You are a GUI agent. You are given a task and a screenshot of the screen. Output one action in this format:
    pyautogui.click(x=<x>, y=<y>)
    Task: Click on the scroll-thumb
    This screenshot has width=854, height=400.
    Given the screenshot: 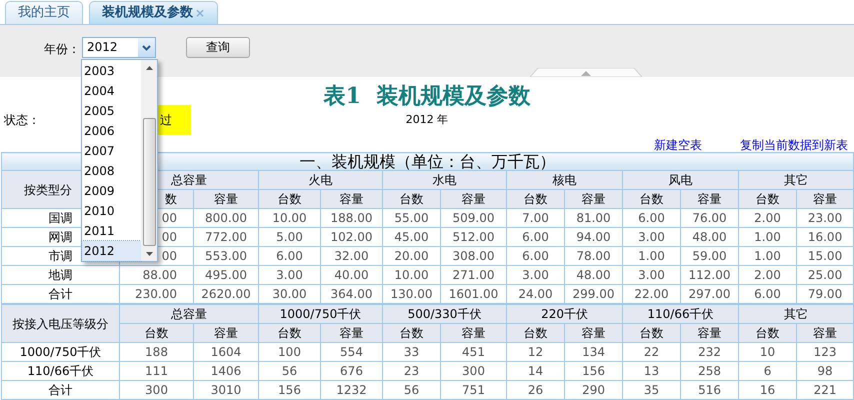 What is the action you would take?
    pyautogui.click(x=149, y=182)
    